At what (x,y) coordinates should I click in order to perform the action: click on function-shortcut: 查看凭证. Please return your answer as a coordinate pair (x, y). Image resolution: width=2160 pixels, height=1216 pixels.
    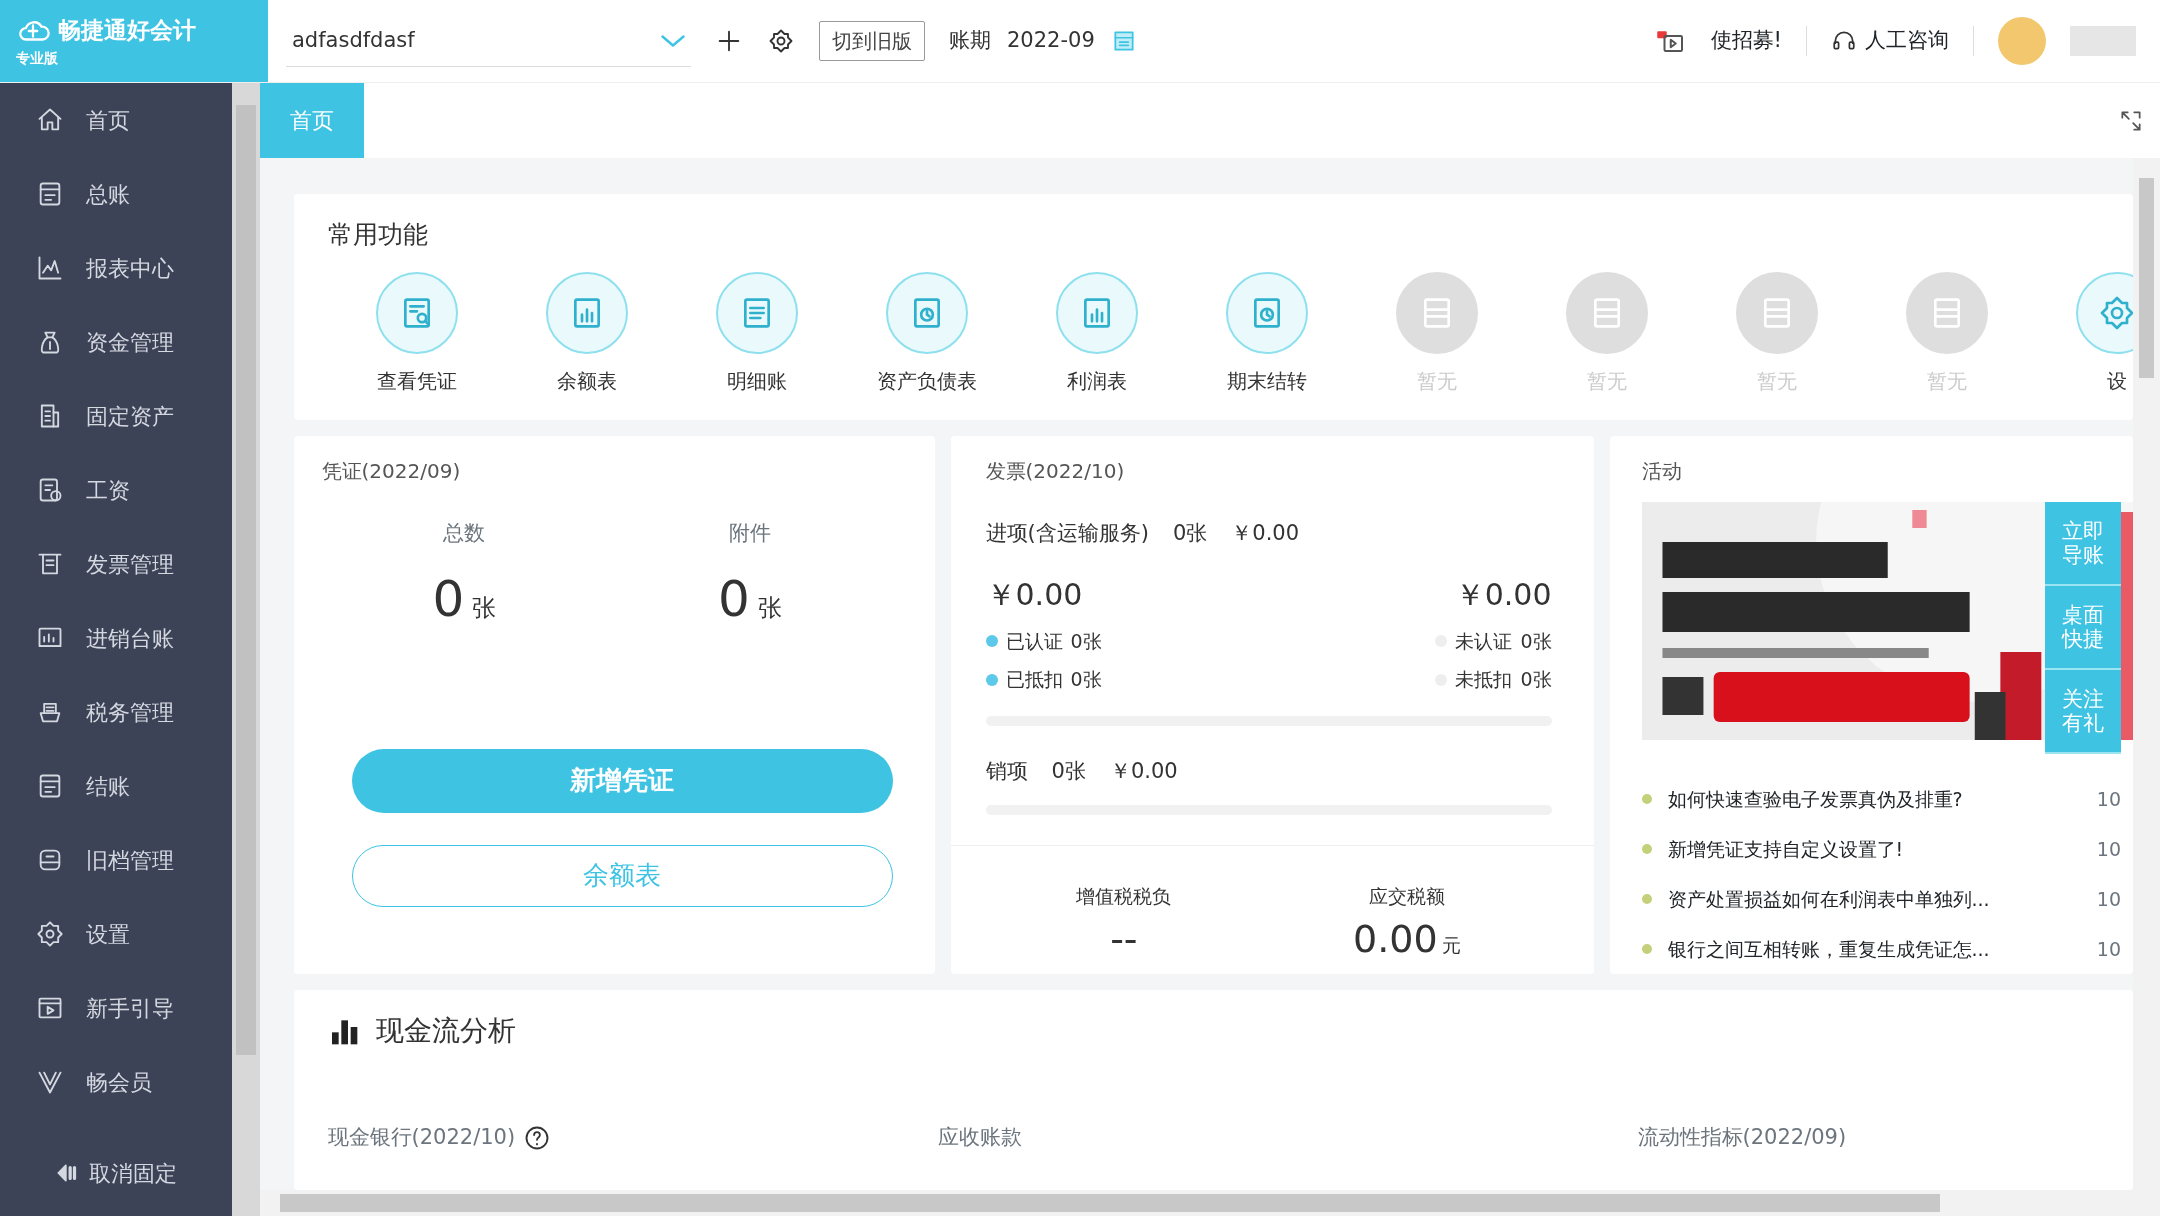
    Looking at the image, I should click on (416, 333).